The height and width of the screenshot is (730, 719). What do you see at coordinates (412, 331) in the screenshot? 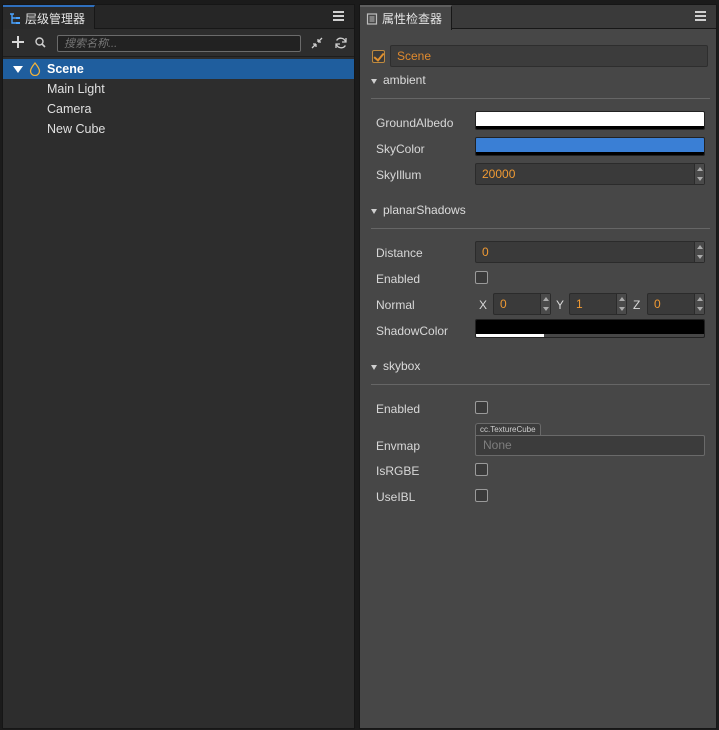
I see `prop-label: ShadowColor` at bounding box center [412, 331].